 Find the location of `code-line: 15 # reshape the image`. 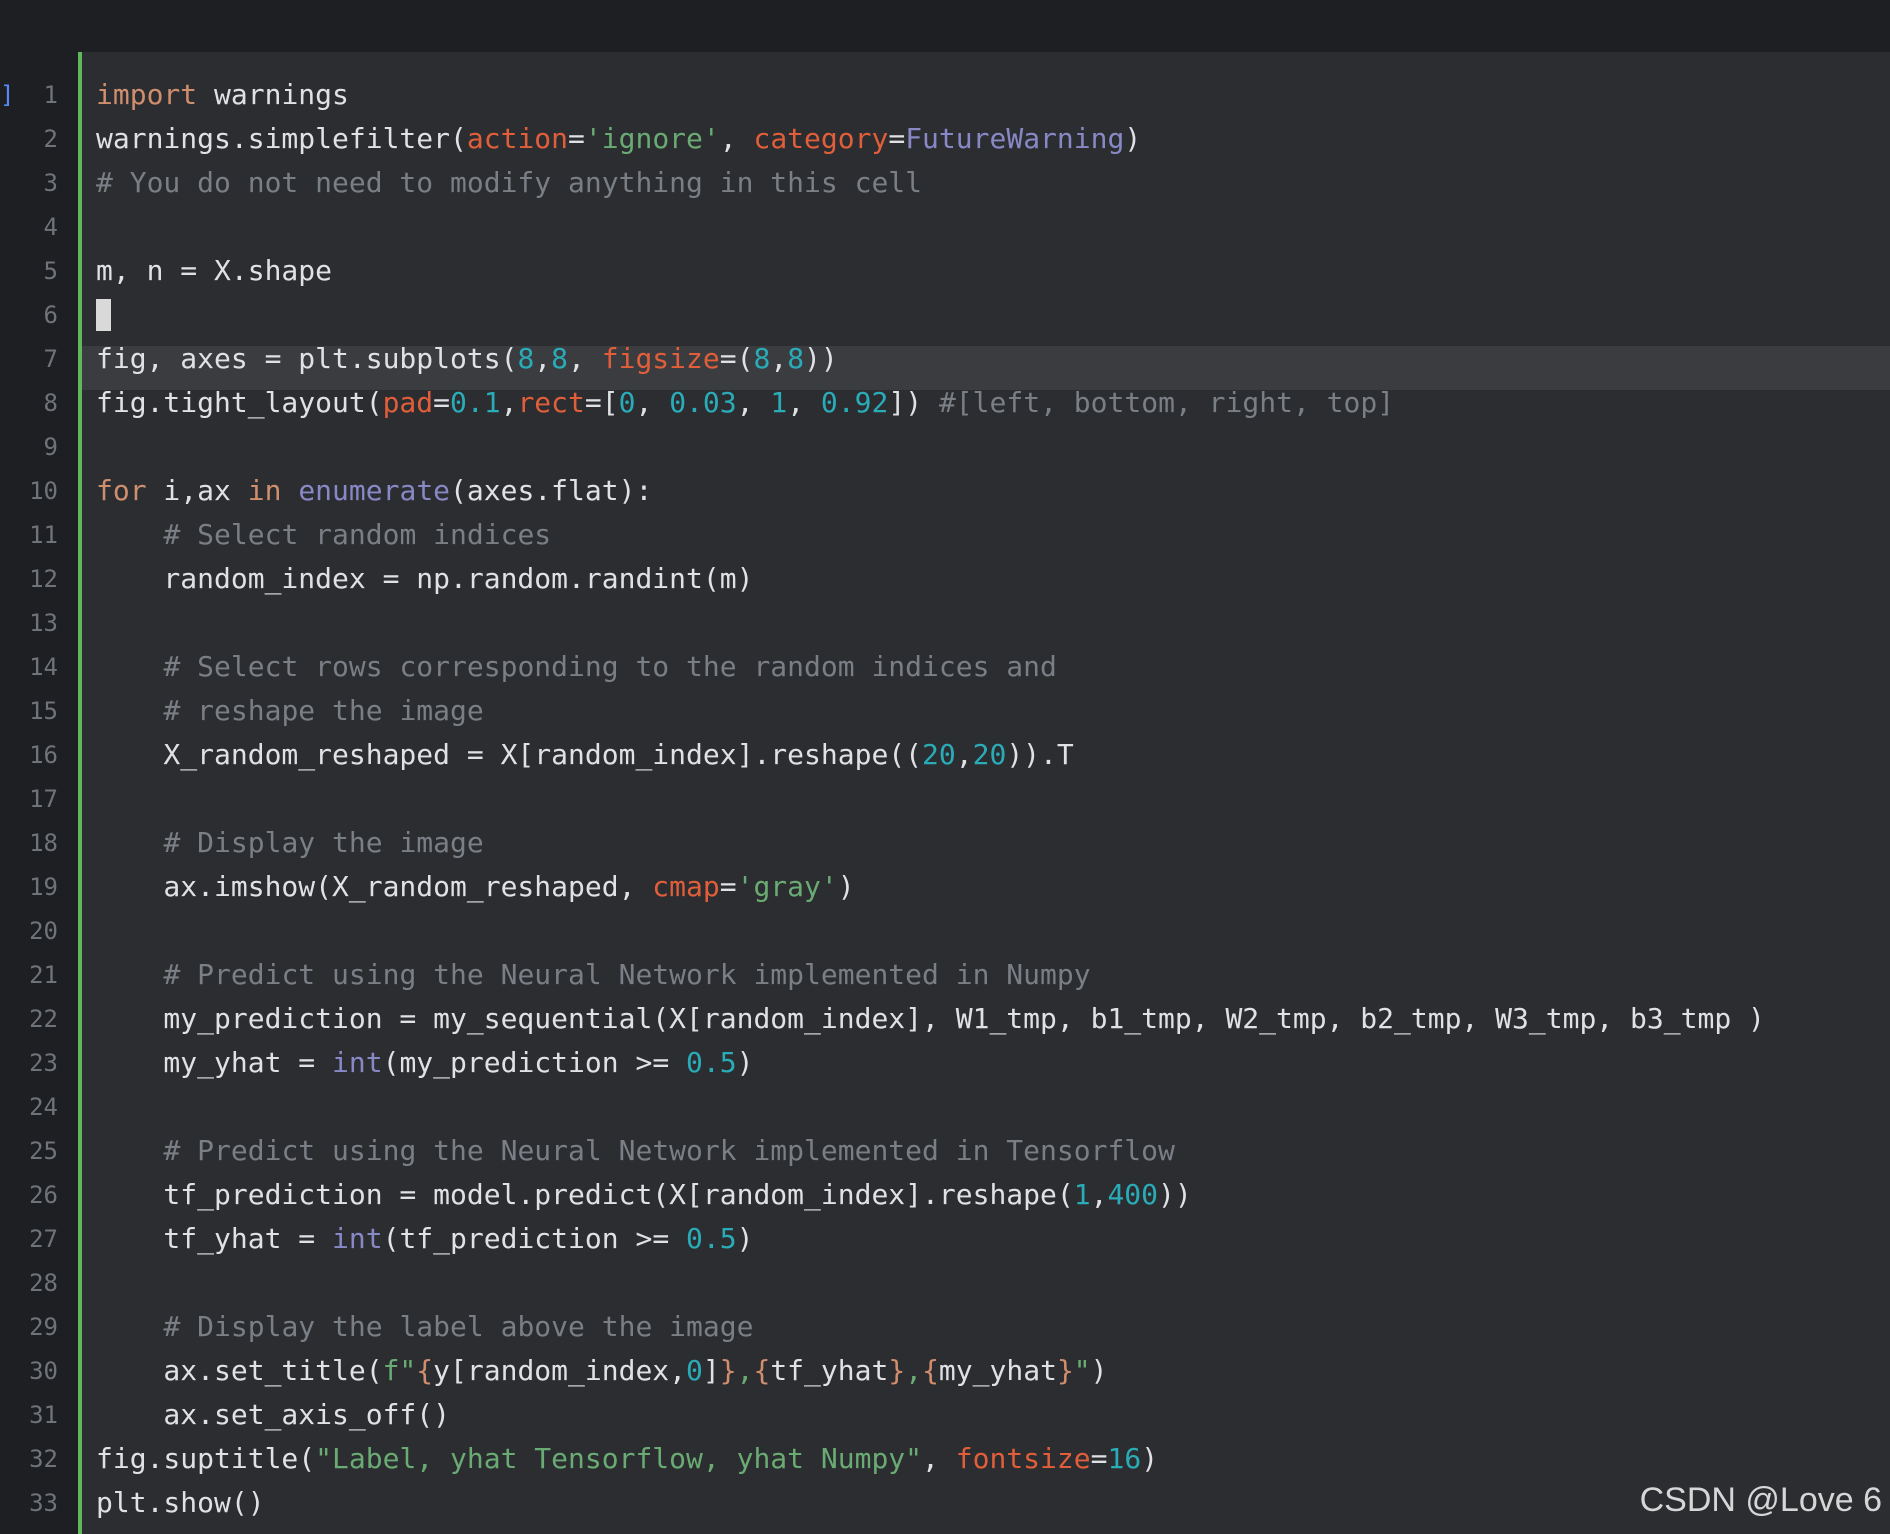

code-line: 15 # reshape the image is located at coordinates (945, 711).